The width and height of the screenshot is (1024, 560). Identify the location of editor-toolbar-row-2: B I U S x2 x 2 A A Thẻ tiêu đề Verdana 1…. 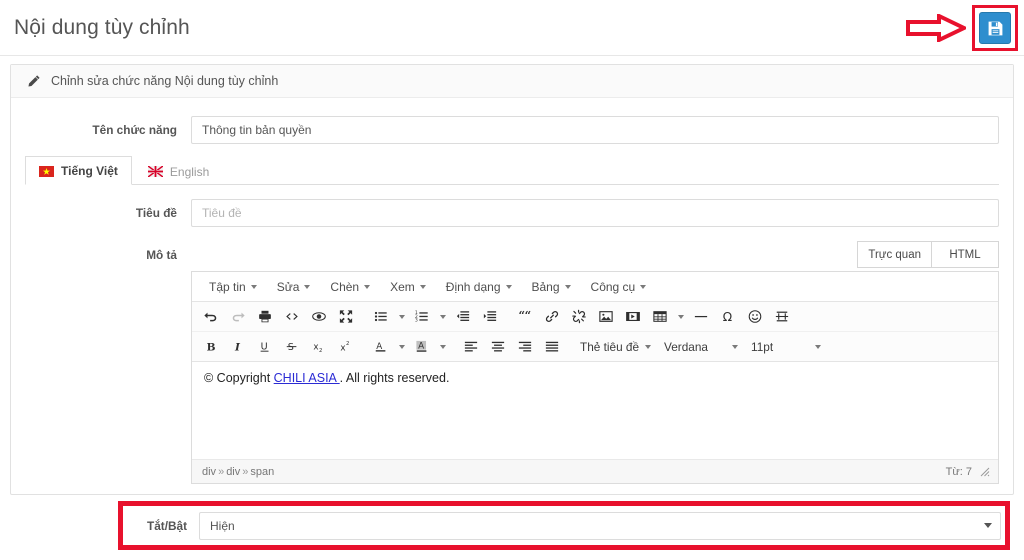
(595, 347).